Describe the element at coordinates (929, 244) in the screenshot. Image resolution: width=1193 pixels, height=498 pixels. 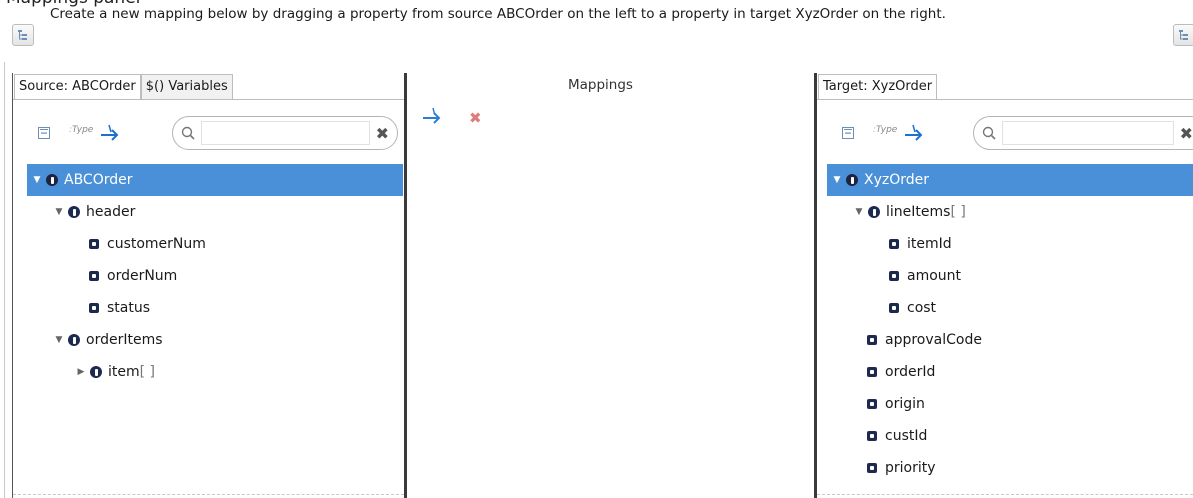
I see `tree-node-label: itemId` at that location.